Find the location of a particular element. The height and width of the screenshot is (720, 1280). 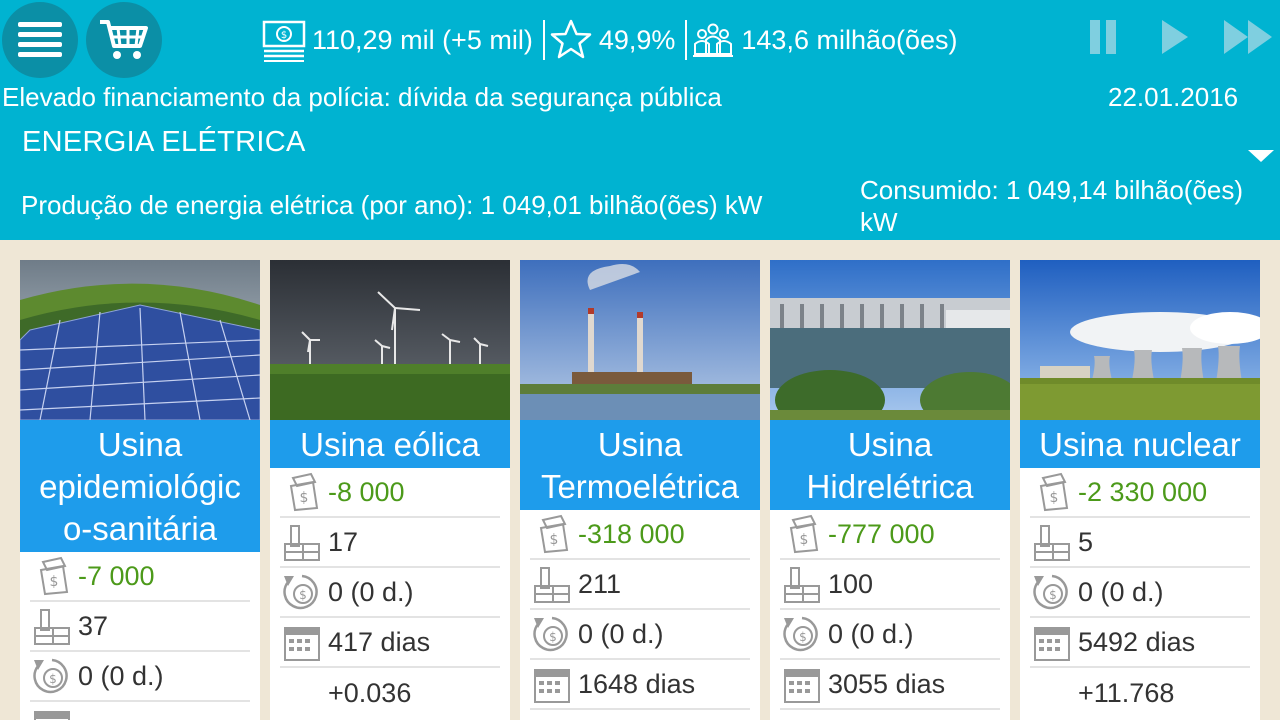

count-row: 5 is located at coordinates (1140, 543).